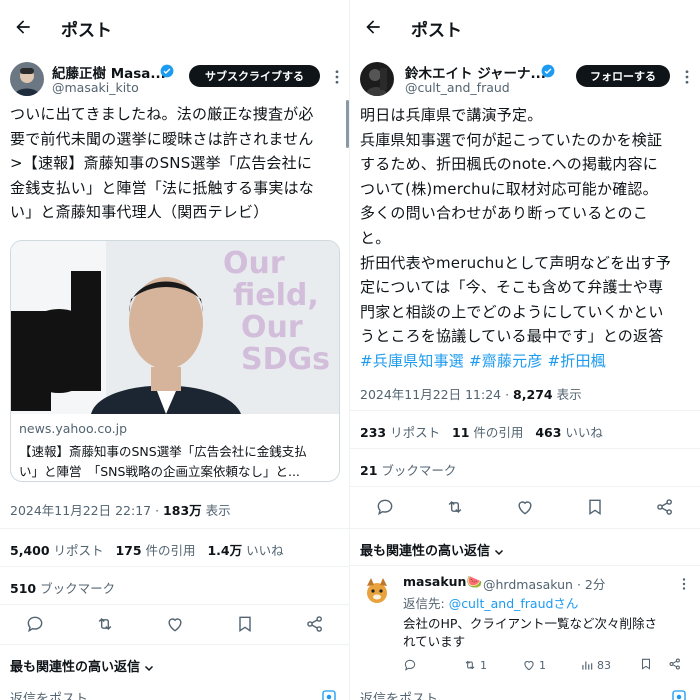 This screenshot has width=700, height=700. I want to click on like-count: 463, so click(548, 432).